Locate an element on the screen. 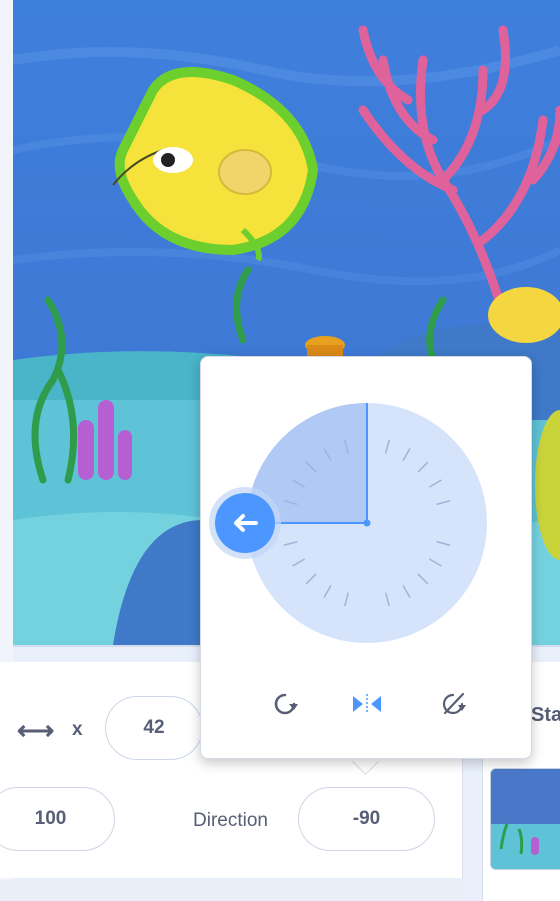 This screenshot has width=560, height=901. direction-value: -90 is located at coordinates (366, 818).